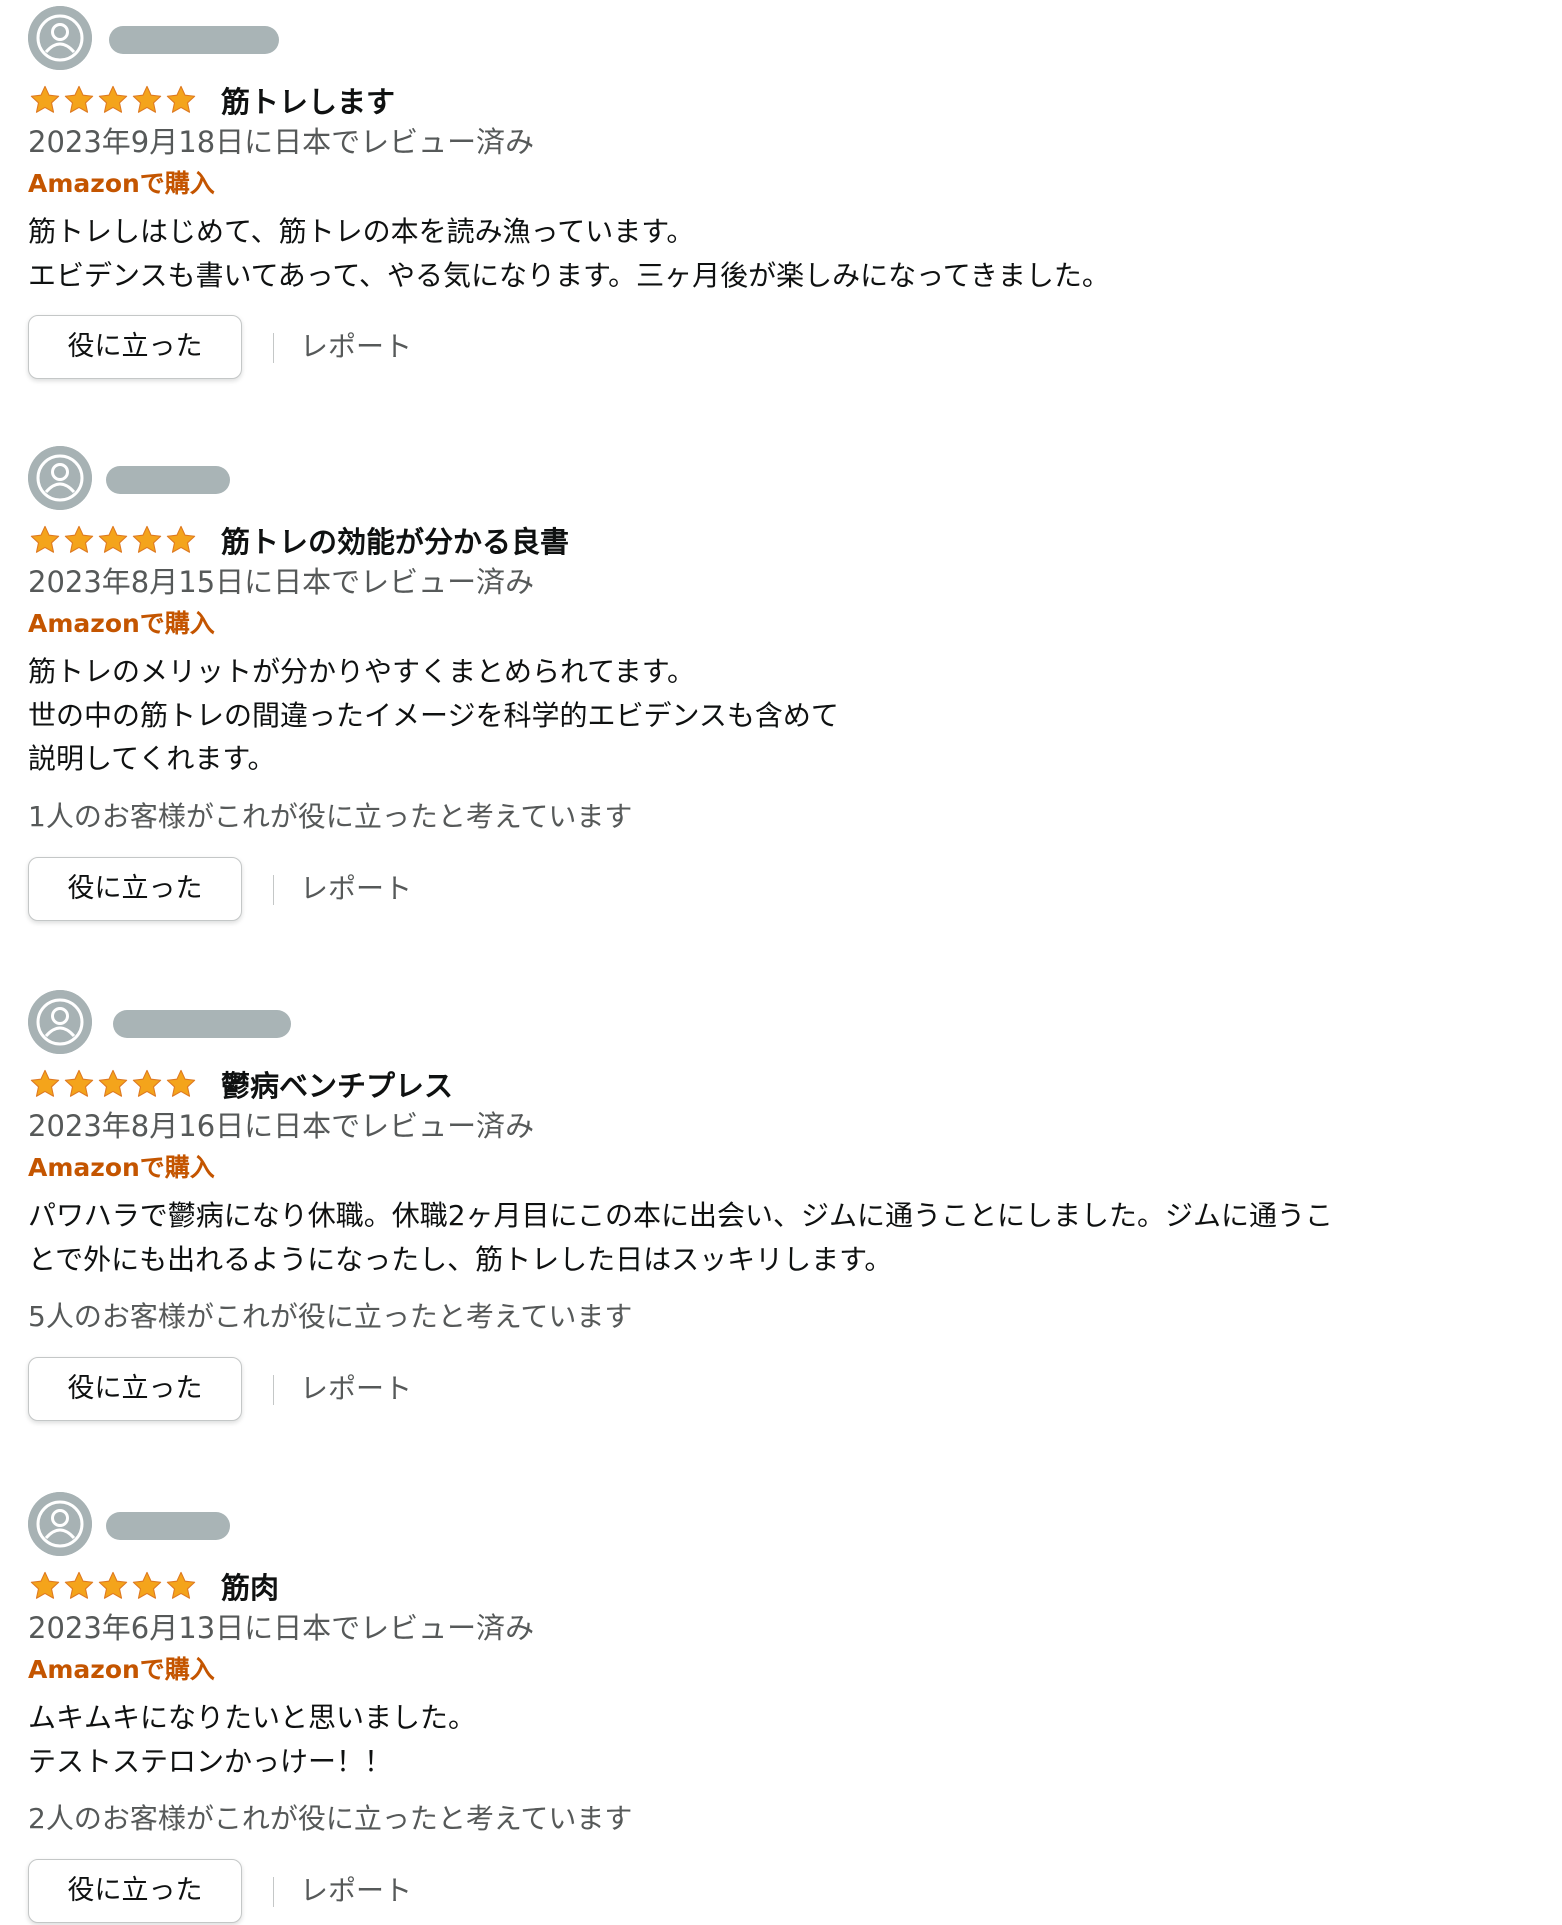  What do you see at coordinates (281, 582) in the screenshot?
I see `review-date: 2023年8月15日に日本でレビュー済み` at bounding box center [281, 582].